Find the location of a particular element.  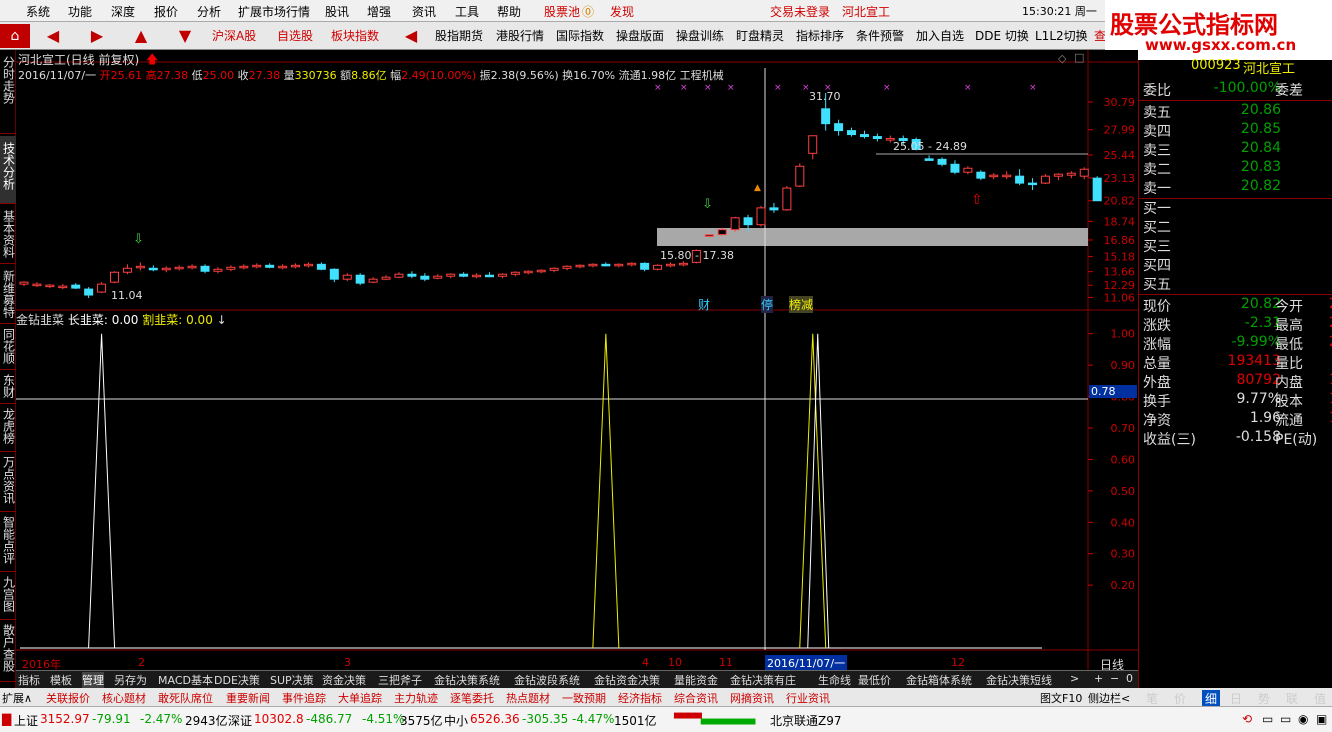

home-icon: ⌂ is located at coordinates (15, 36).